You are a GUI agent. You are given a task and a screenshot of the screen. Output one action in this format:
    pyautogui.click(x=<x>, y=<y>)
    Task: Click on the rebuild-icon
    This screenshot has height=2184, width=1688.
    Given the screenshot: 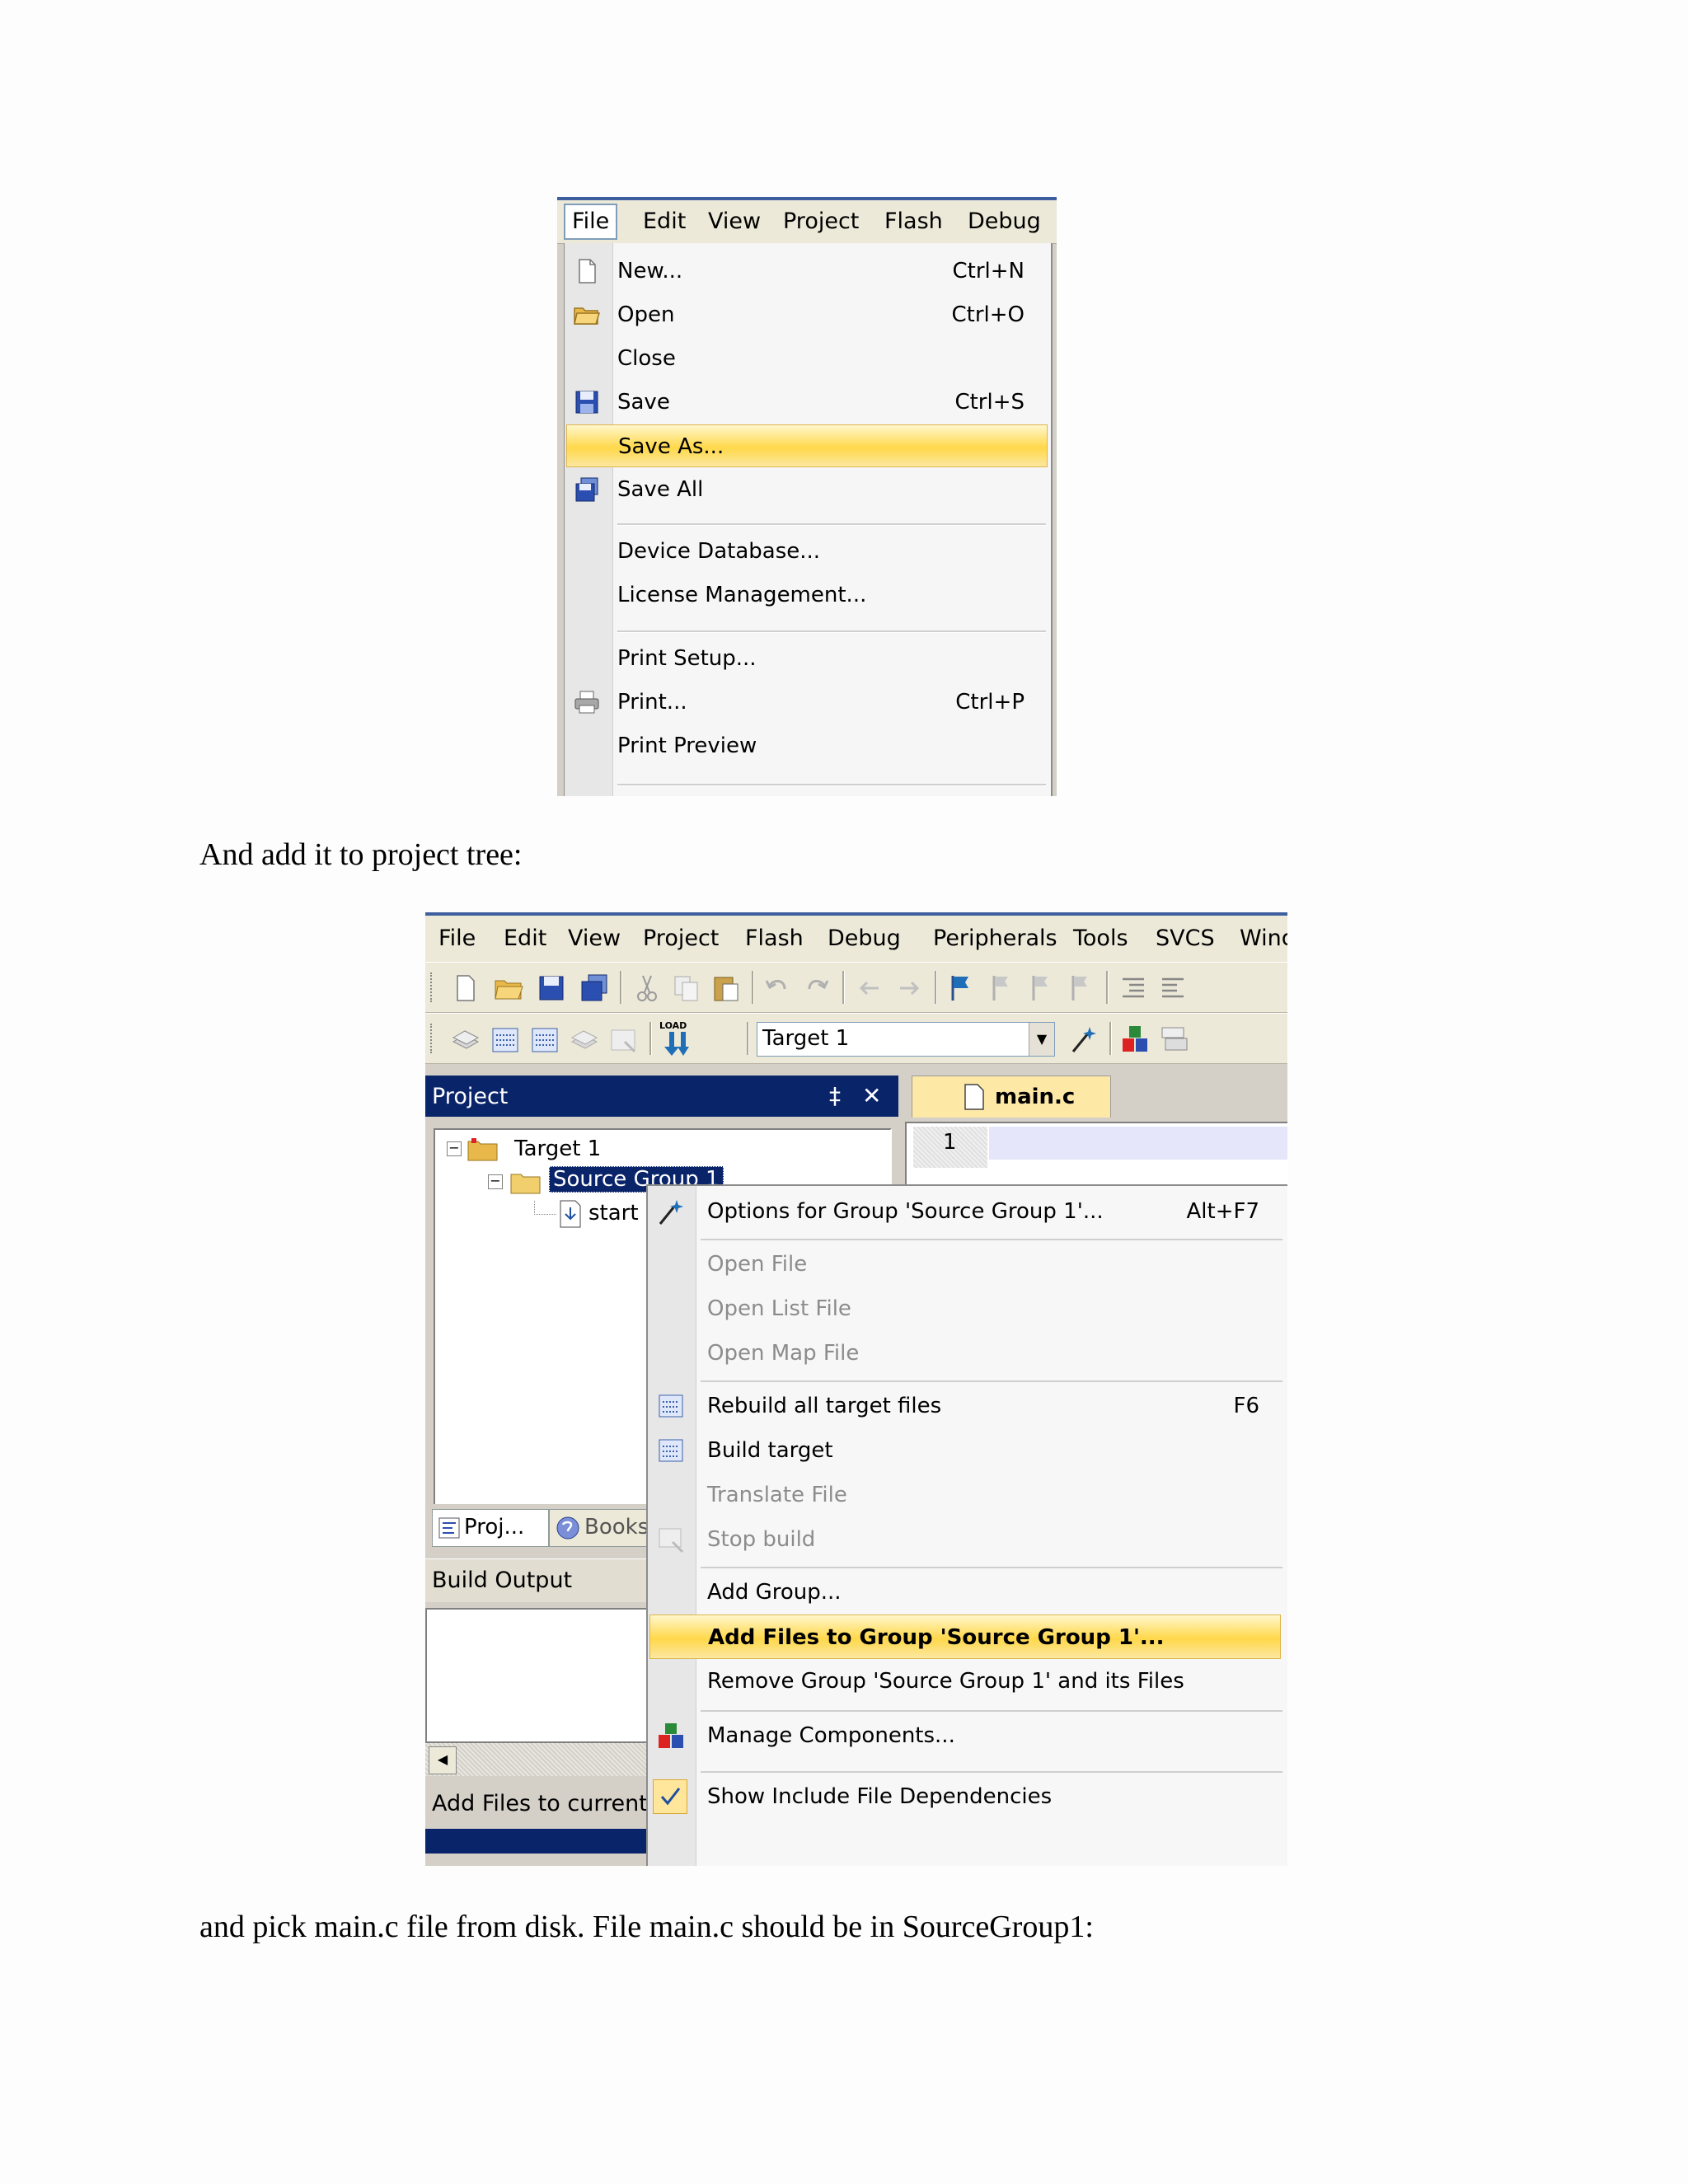 What is the action you would take?
    pyautogui.click(x=544, y=1039)
    